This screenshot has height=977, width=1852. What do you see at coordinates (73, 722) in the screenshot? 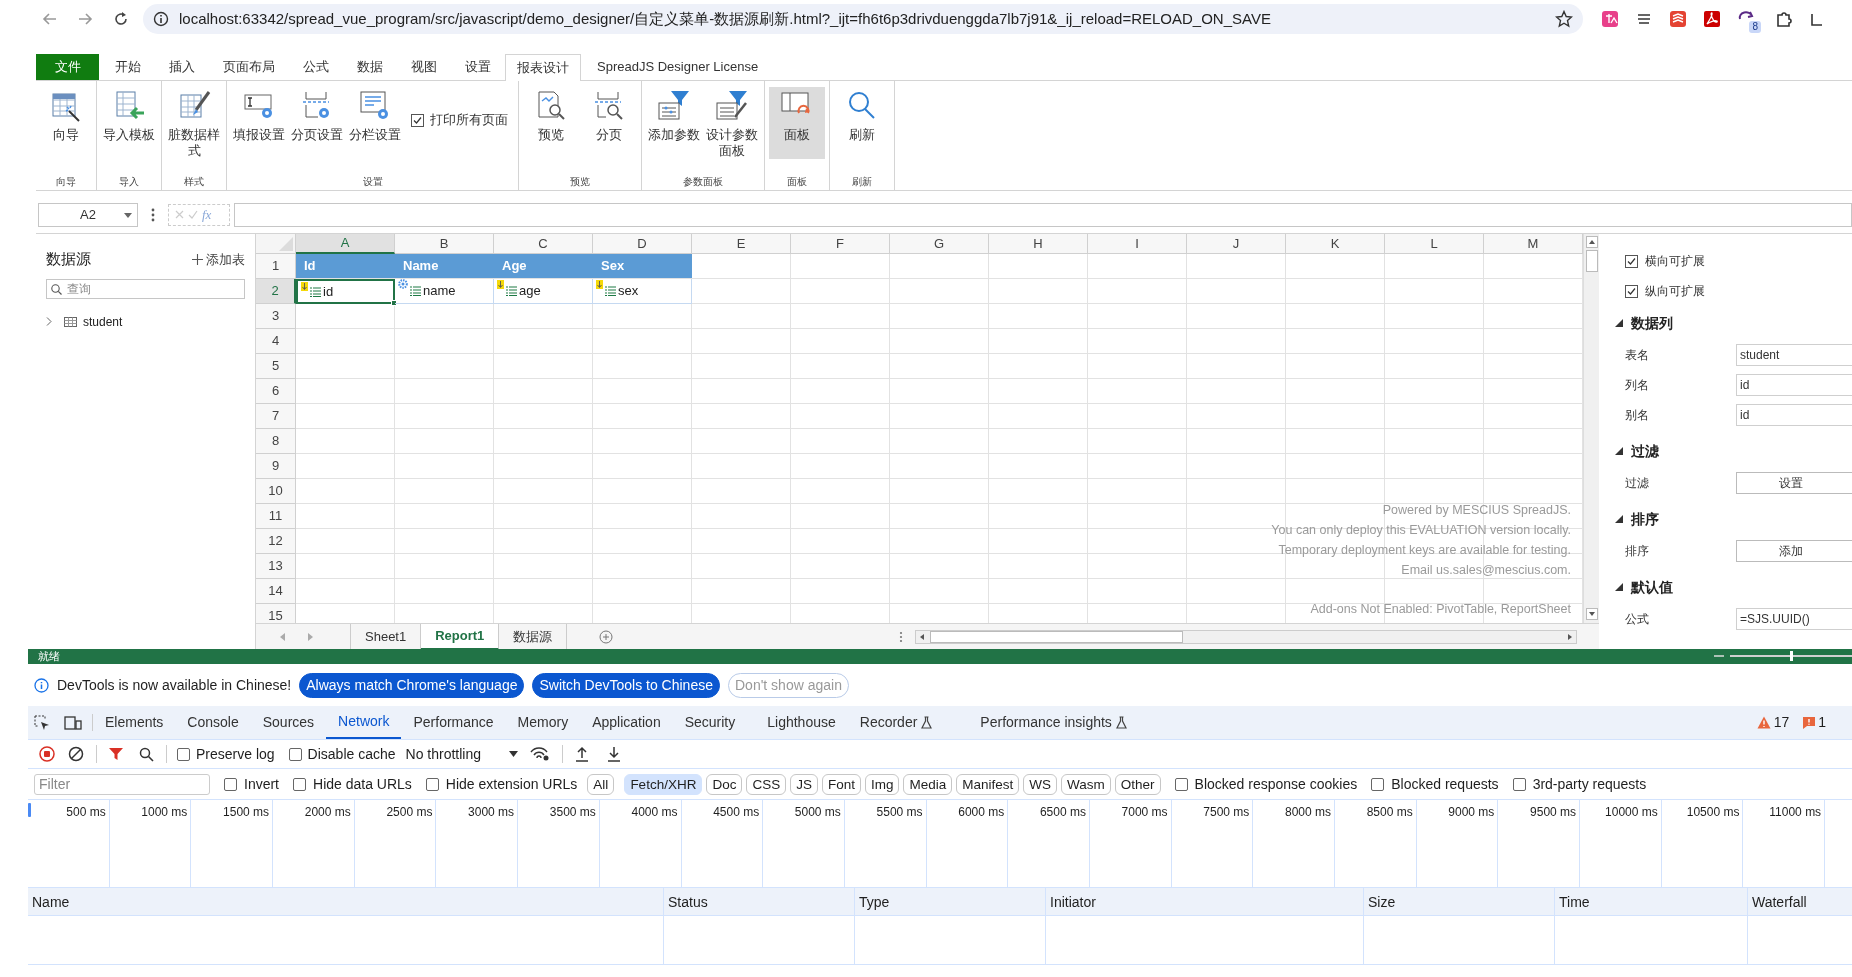
I see `device-icon` at bounding box center [73, 722].